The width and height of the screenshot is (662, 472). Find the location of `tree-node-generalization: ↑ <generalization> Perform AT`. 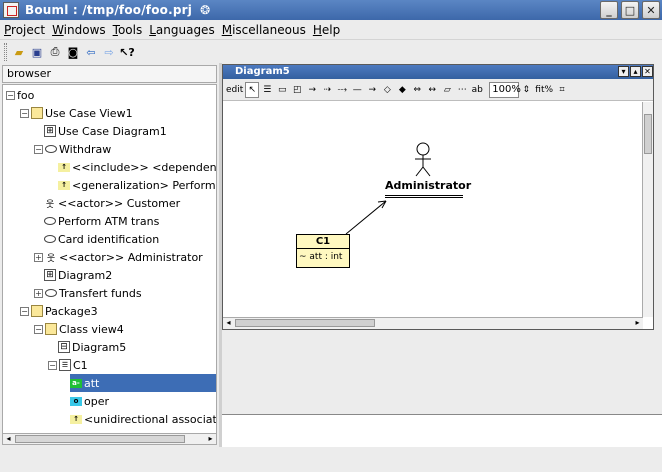

tree-node-generalization: ↑ <generalization> Perform AT is located at coordinates (137, 185).